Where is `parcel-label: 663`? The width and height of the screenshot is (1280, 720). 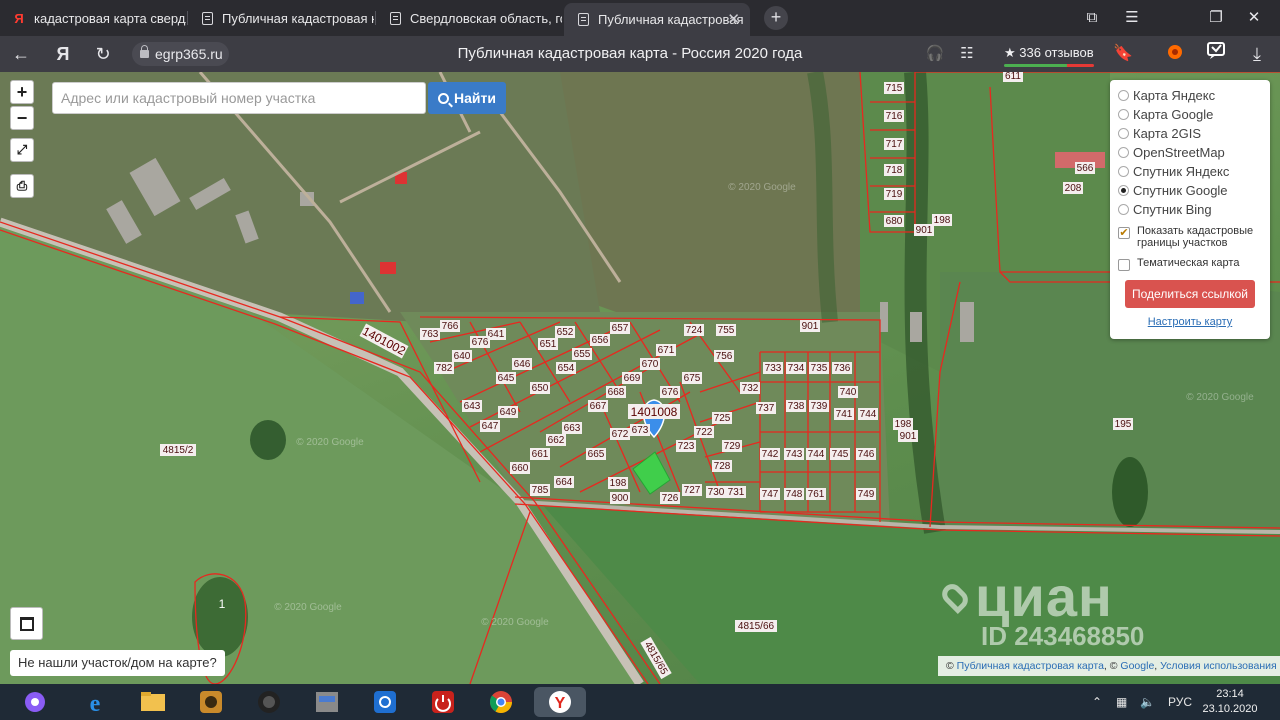
parcel-label: 663 is located at coordinates (572, 428).